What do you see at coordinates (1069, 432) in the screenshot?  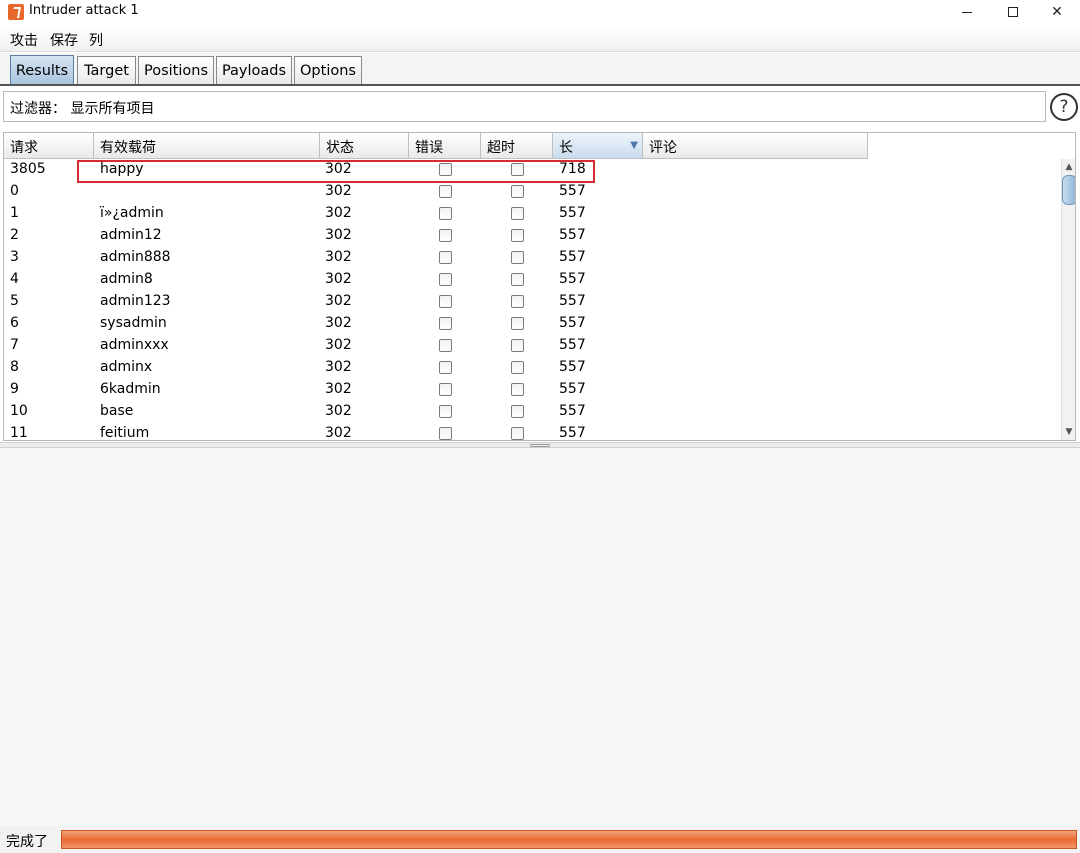 I see `scroll-down-icon: ▼` at bounding box center [1069, 432].